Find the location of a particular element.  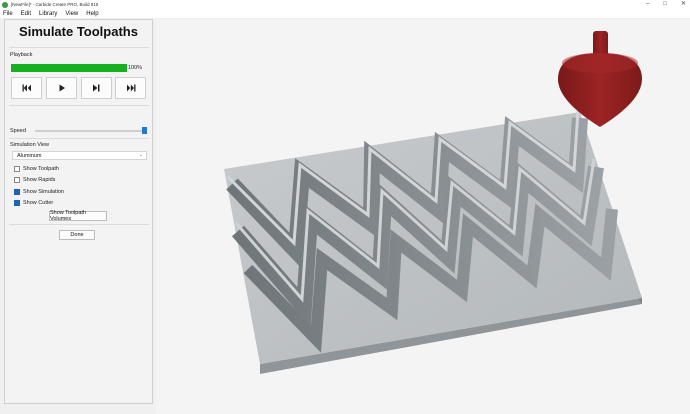

menu-view: View is located at coordinates (71, 14).